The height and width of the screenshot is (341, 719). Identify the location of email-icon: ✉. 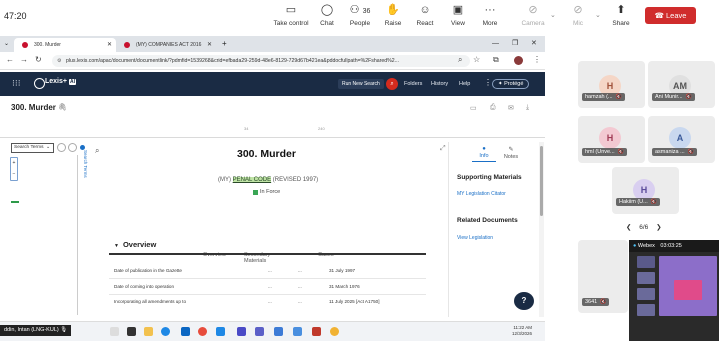
(511, 108).